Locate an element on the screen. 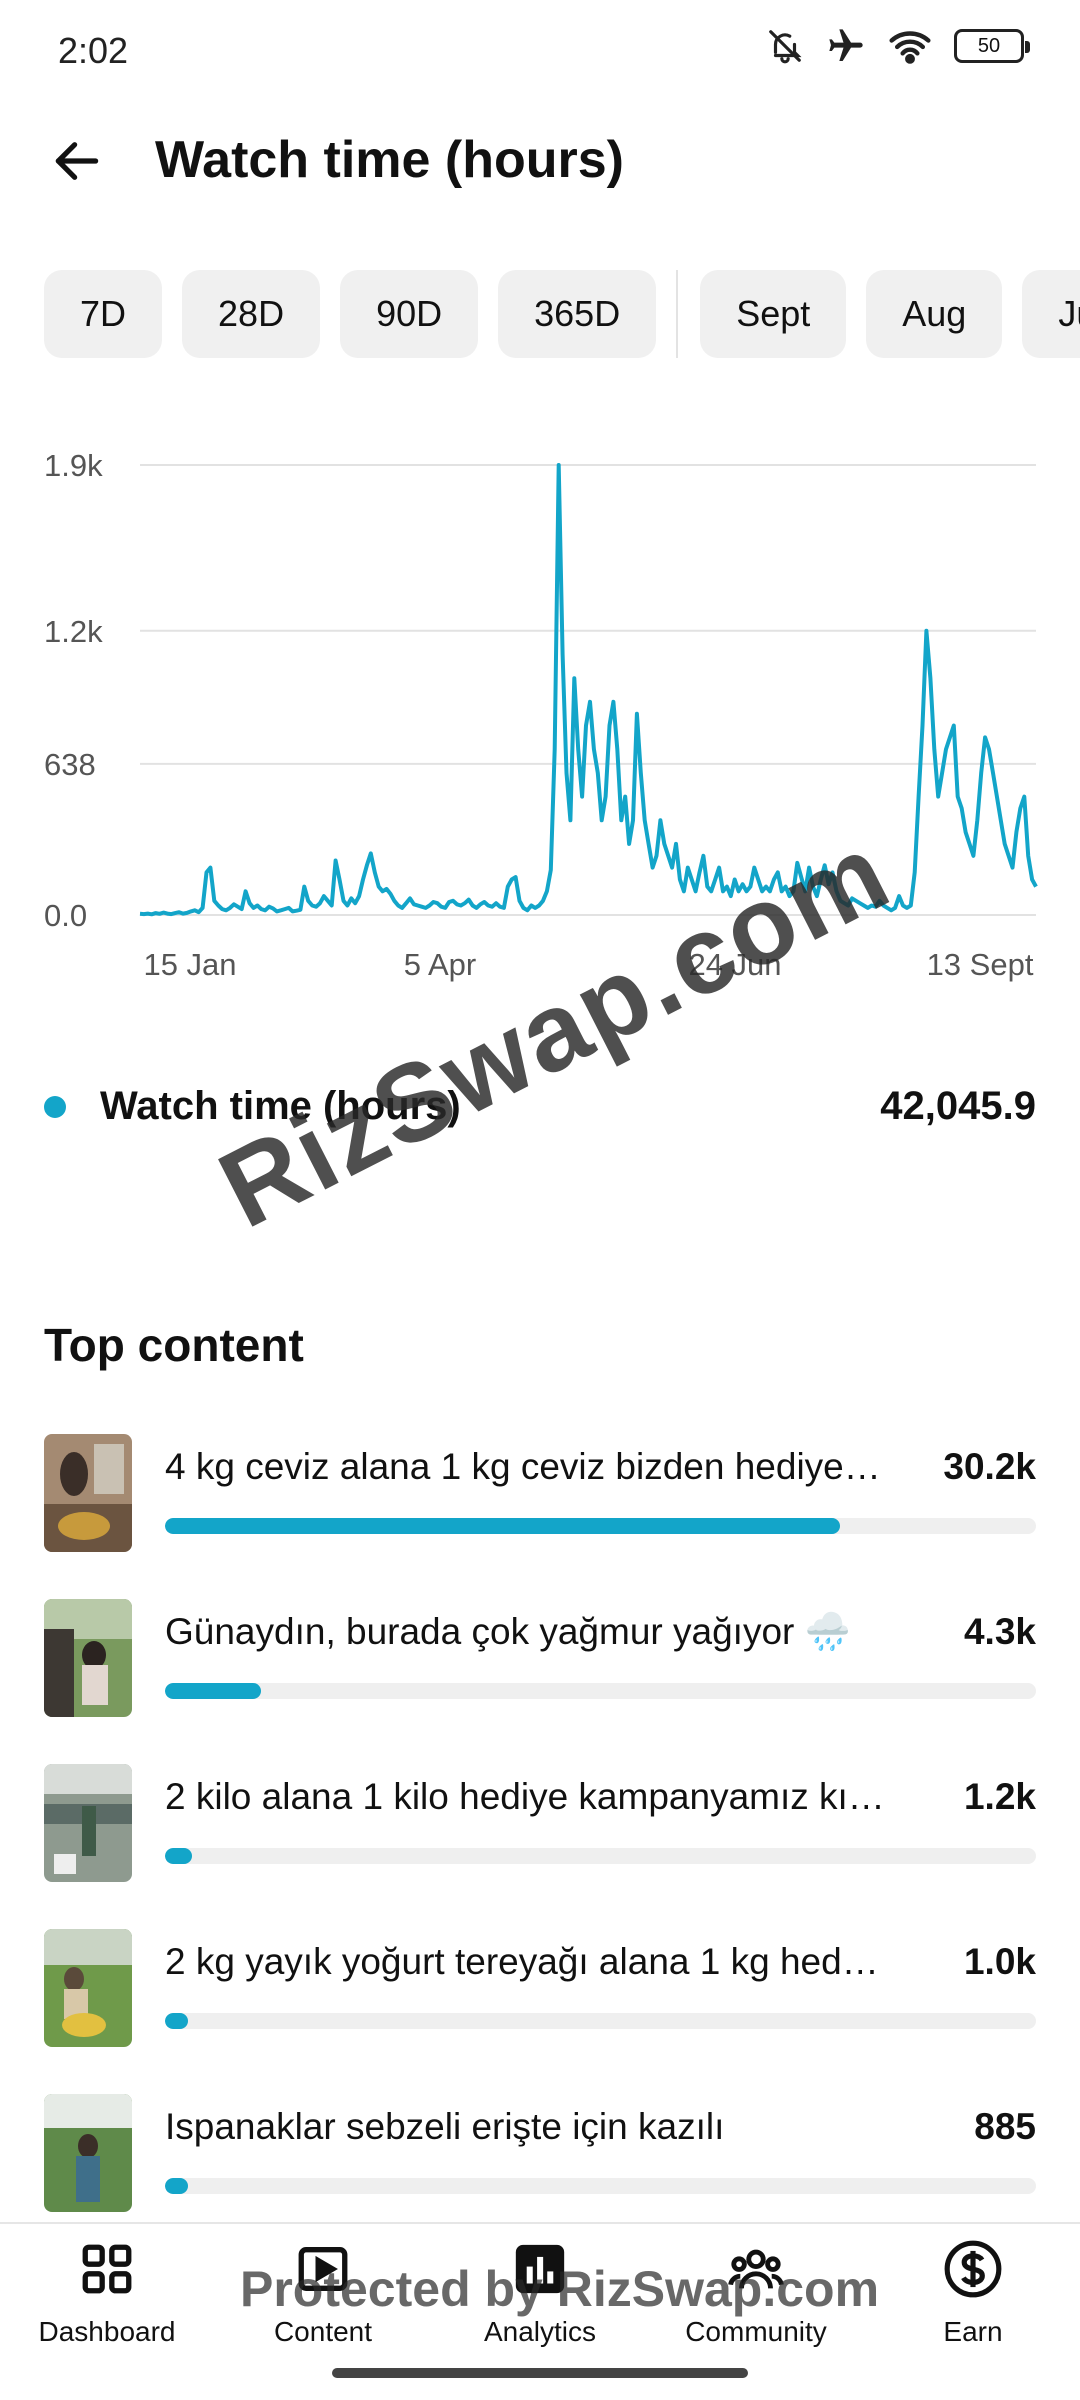 The width and height of the screenshot is (1080, 2400). chip-jul: Jul is located at coordinates (1051, 314).